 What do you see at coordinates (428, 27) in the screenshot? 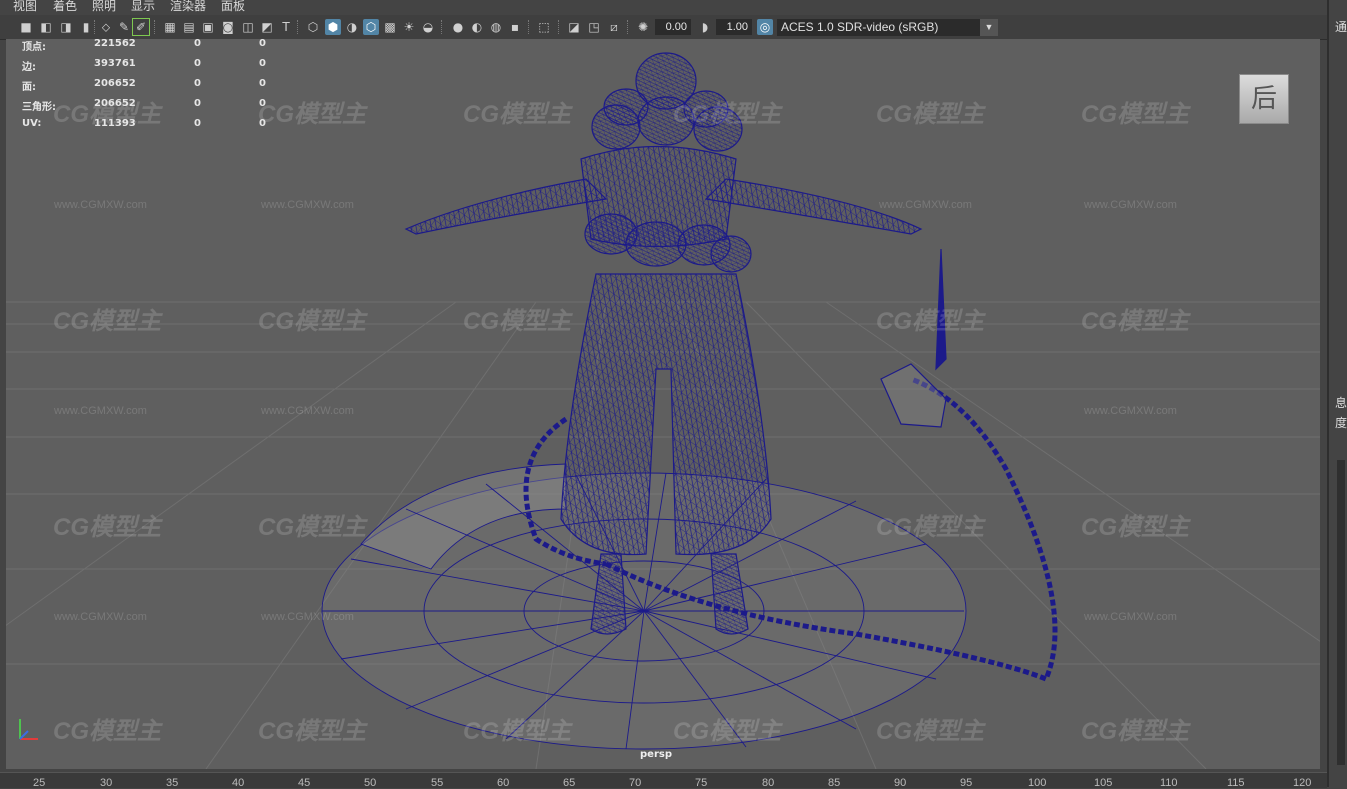
I see `shadows-icon: ◒` at bounding box center [428, 27].